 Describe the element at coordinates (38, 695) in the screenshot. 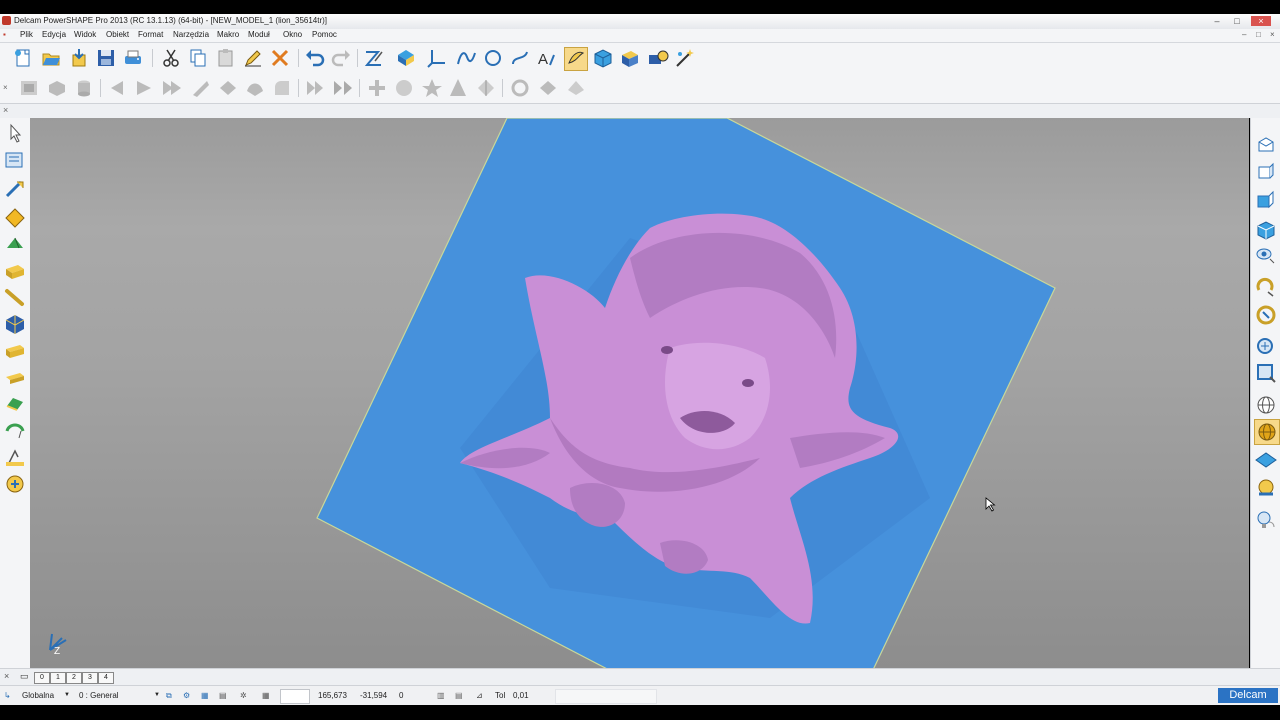

I see `coord-system-select: Globalna` at that location.